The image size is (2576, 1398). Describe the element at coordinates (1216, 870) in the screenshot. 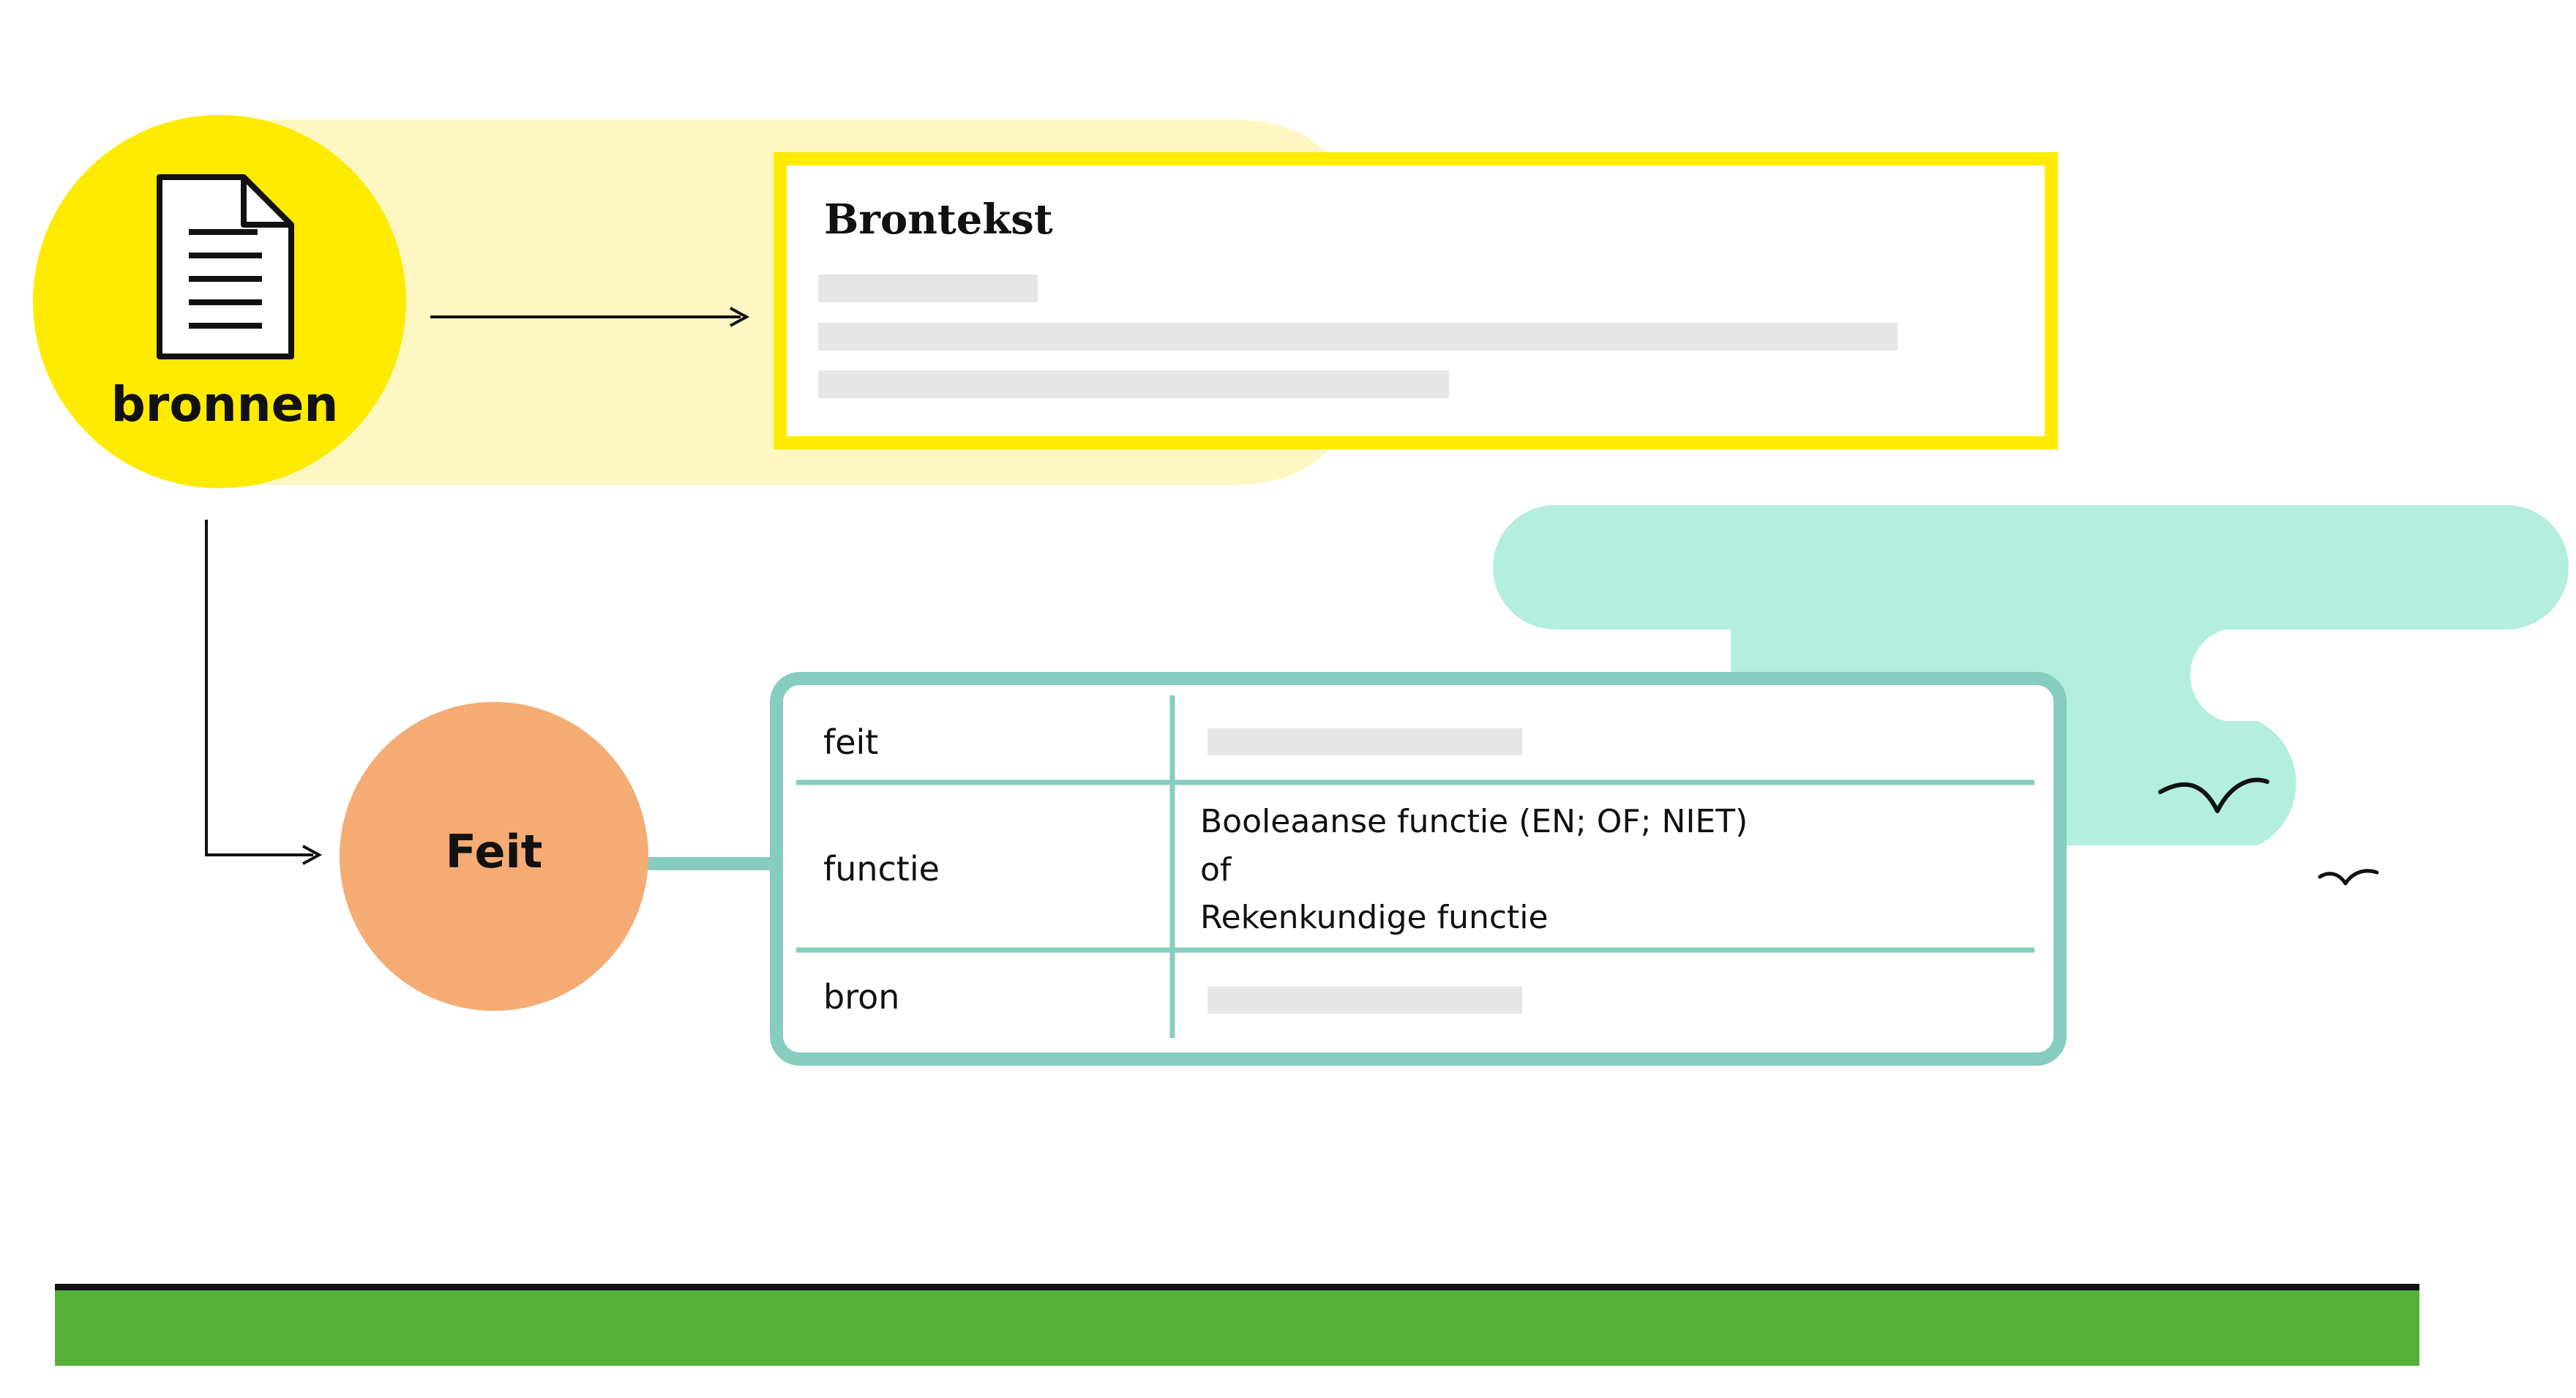

I see `table-cell-value: of` at that location.